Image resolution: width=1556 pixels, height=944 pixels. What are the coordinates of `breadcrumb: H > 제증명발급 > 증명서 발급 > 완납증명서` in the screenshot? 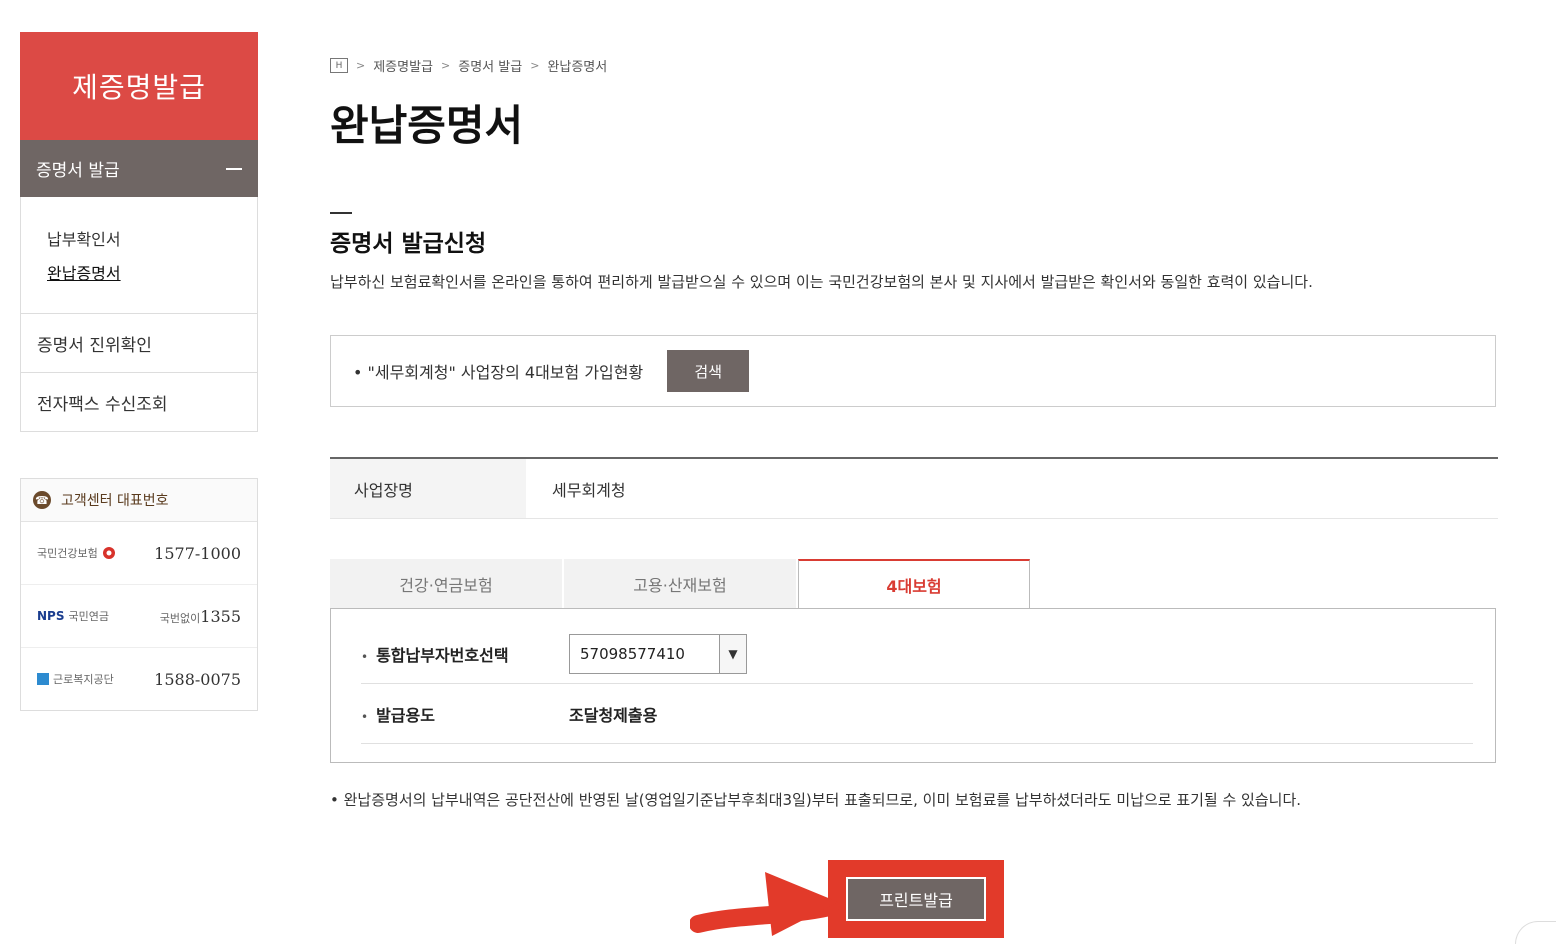 It's located at (468, 65).